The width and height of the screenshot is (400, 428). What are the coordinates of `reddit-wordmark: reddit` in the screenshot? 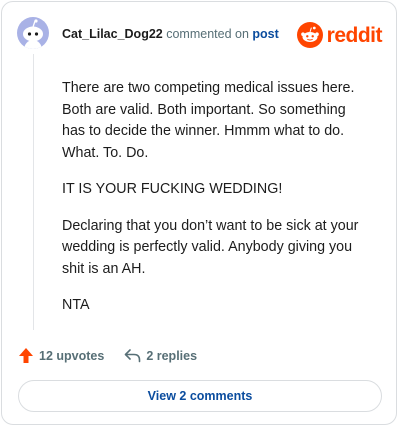 It's located at (354, 35).